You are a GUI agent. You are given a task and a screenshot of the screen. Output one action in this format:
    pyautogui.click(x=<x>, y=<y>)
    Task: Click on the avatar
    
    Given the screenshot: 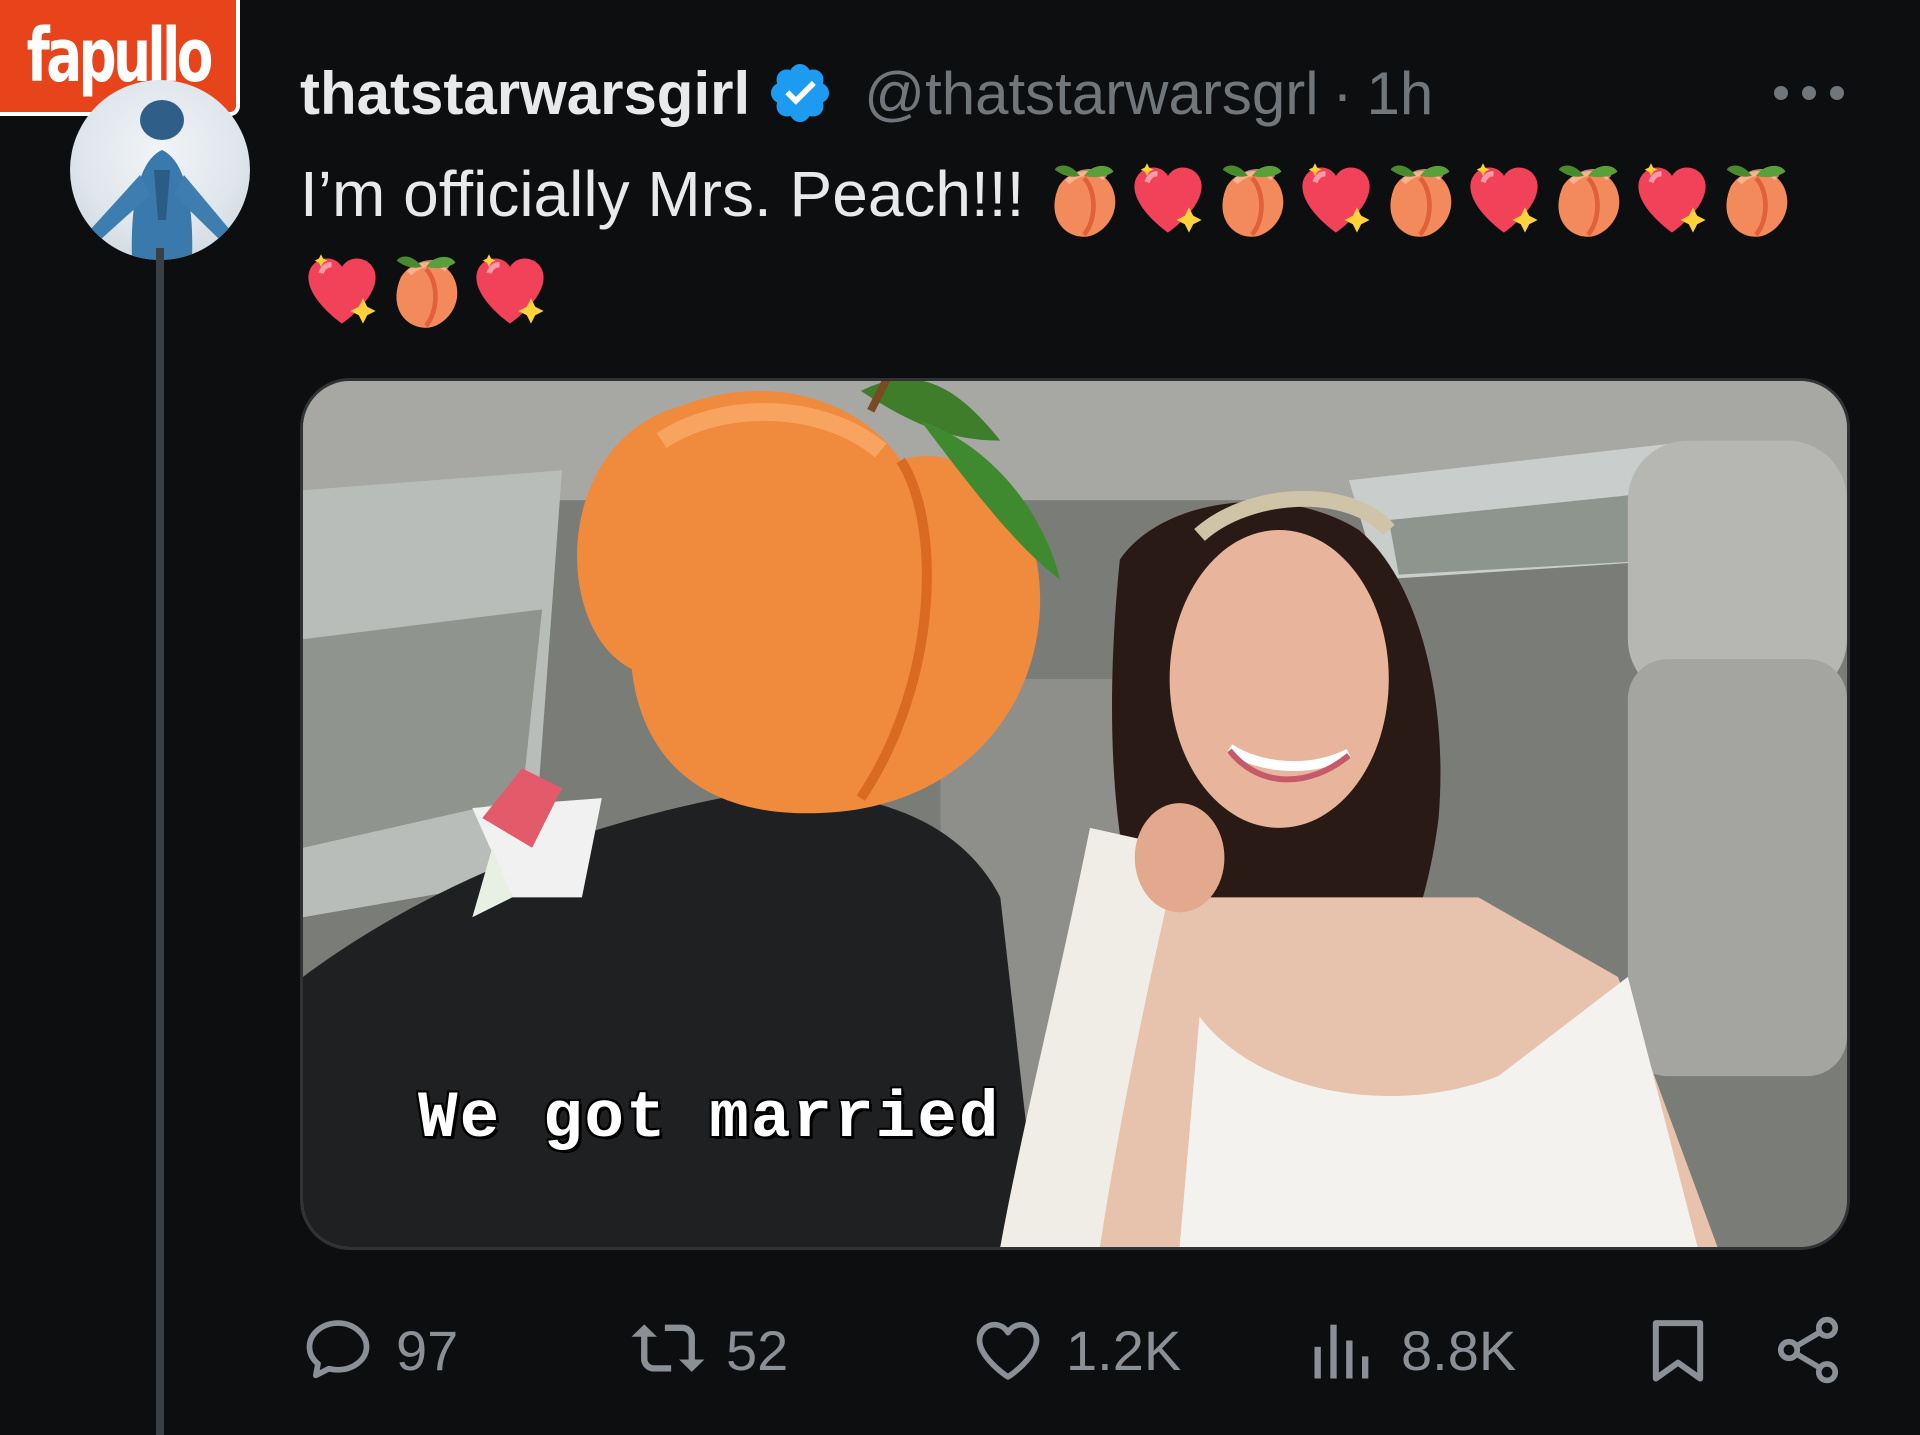 What is the action you would take?
    pyautogui.click(x=160, y=170)
    